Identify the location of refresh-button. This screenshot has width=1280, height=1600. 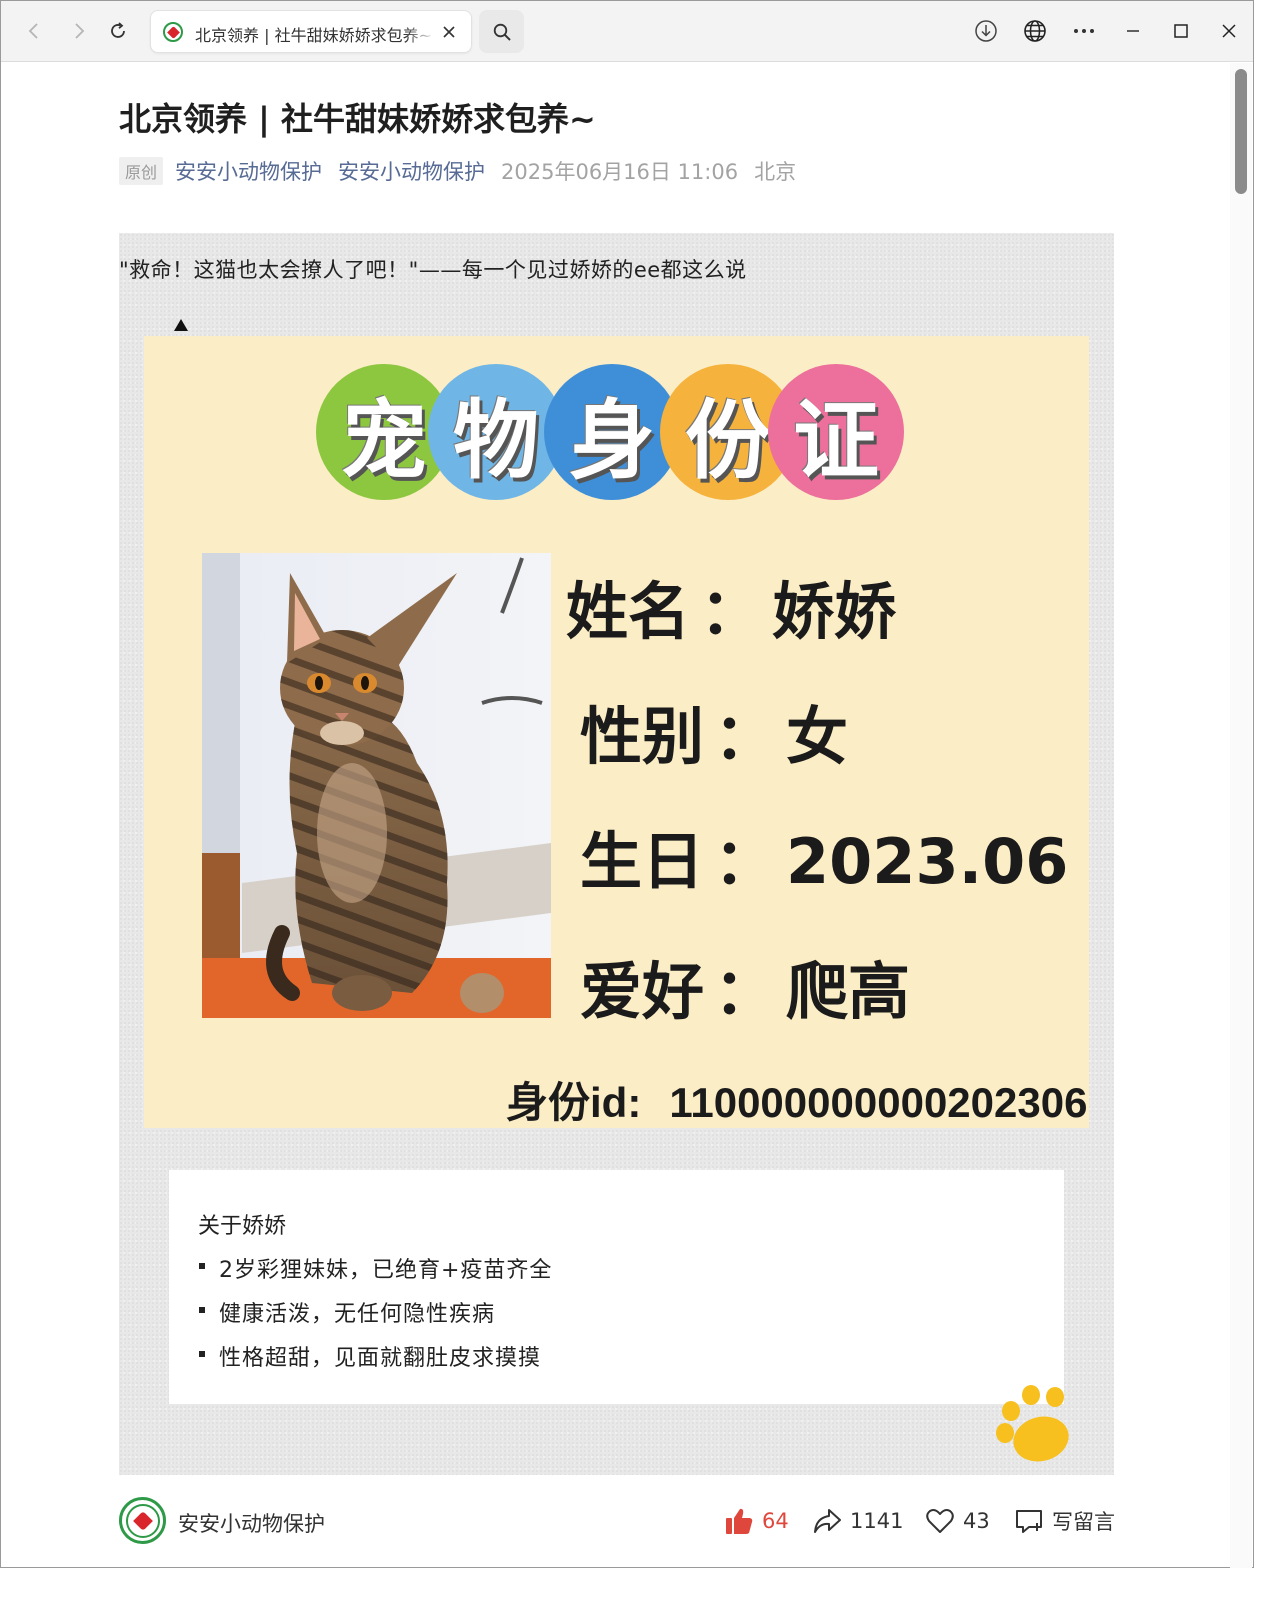
(118, 31).